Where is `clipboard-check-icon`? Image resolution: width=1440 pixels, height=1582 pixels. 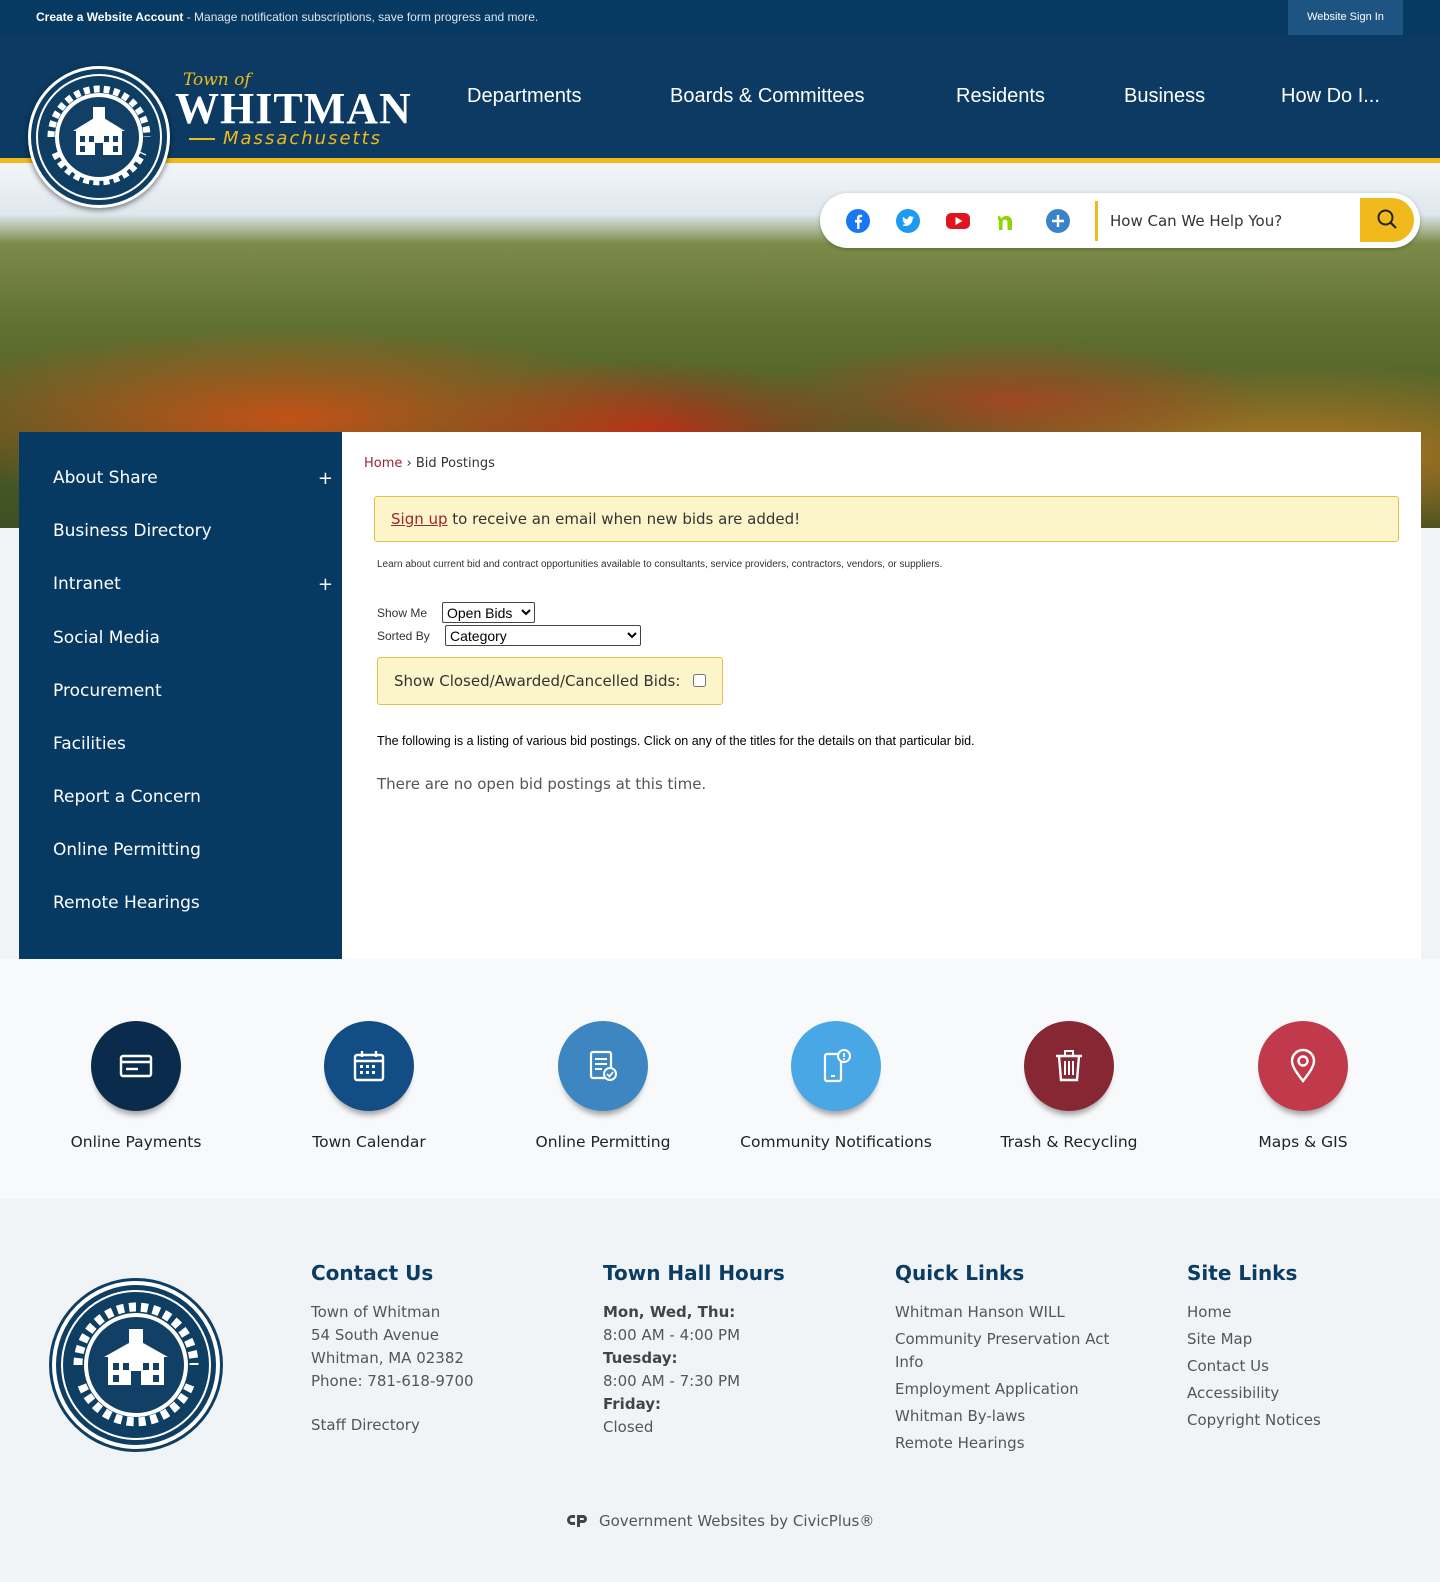 clipboard-check-icon is located at coordinates (603, 1066).